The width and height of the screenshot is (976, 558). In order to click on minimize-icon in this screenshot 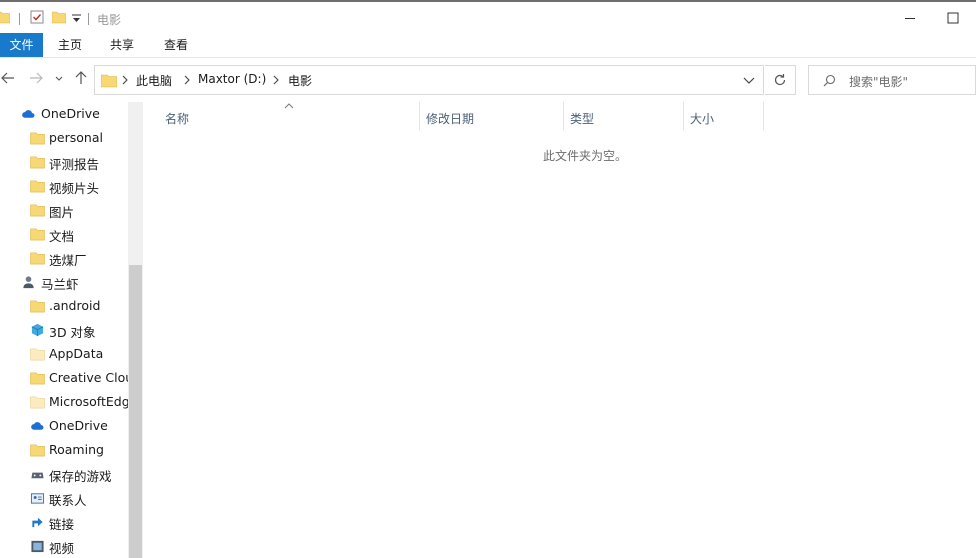, I will do `click(910, 18)`.